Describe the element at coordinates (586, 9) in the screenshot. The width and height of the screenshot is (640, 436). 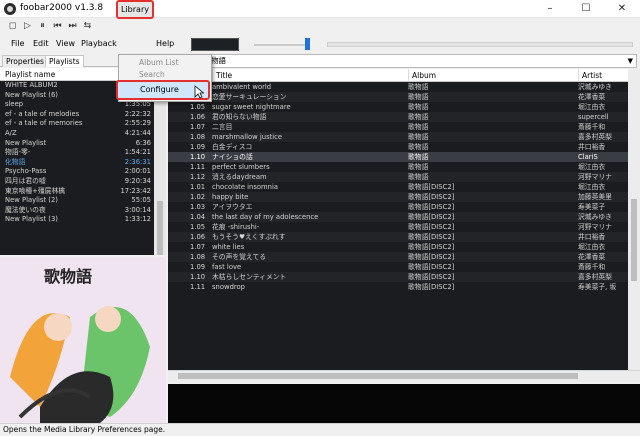
I see `maximize-button: ☐` at that location.